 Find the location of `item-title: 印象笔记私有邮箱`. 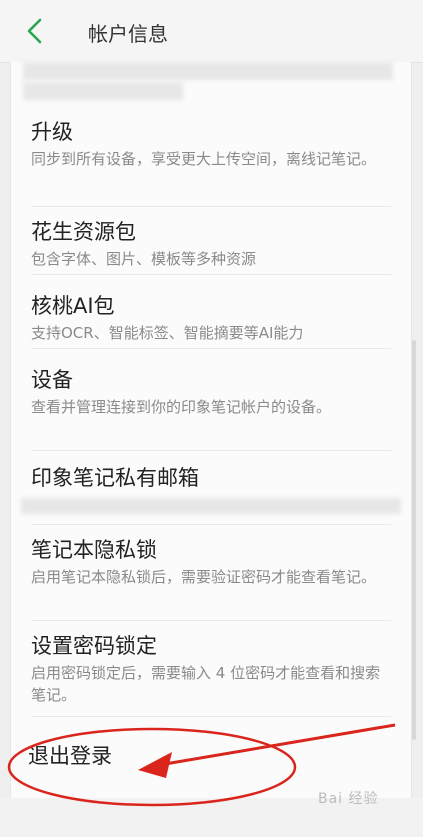

item-title: 印象笔记私有邮箱 is located at coordinates (115, 478).